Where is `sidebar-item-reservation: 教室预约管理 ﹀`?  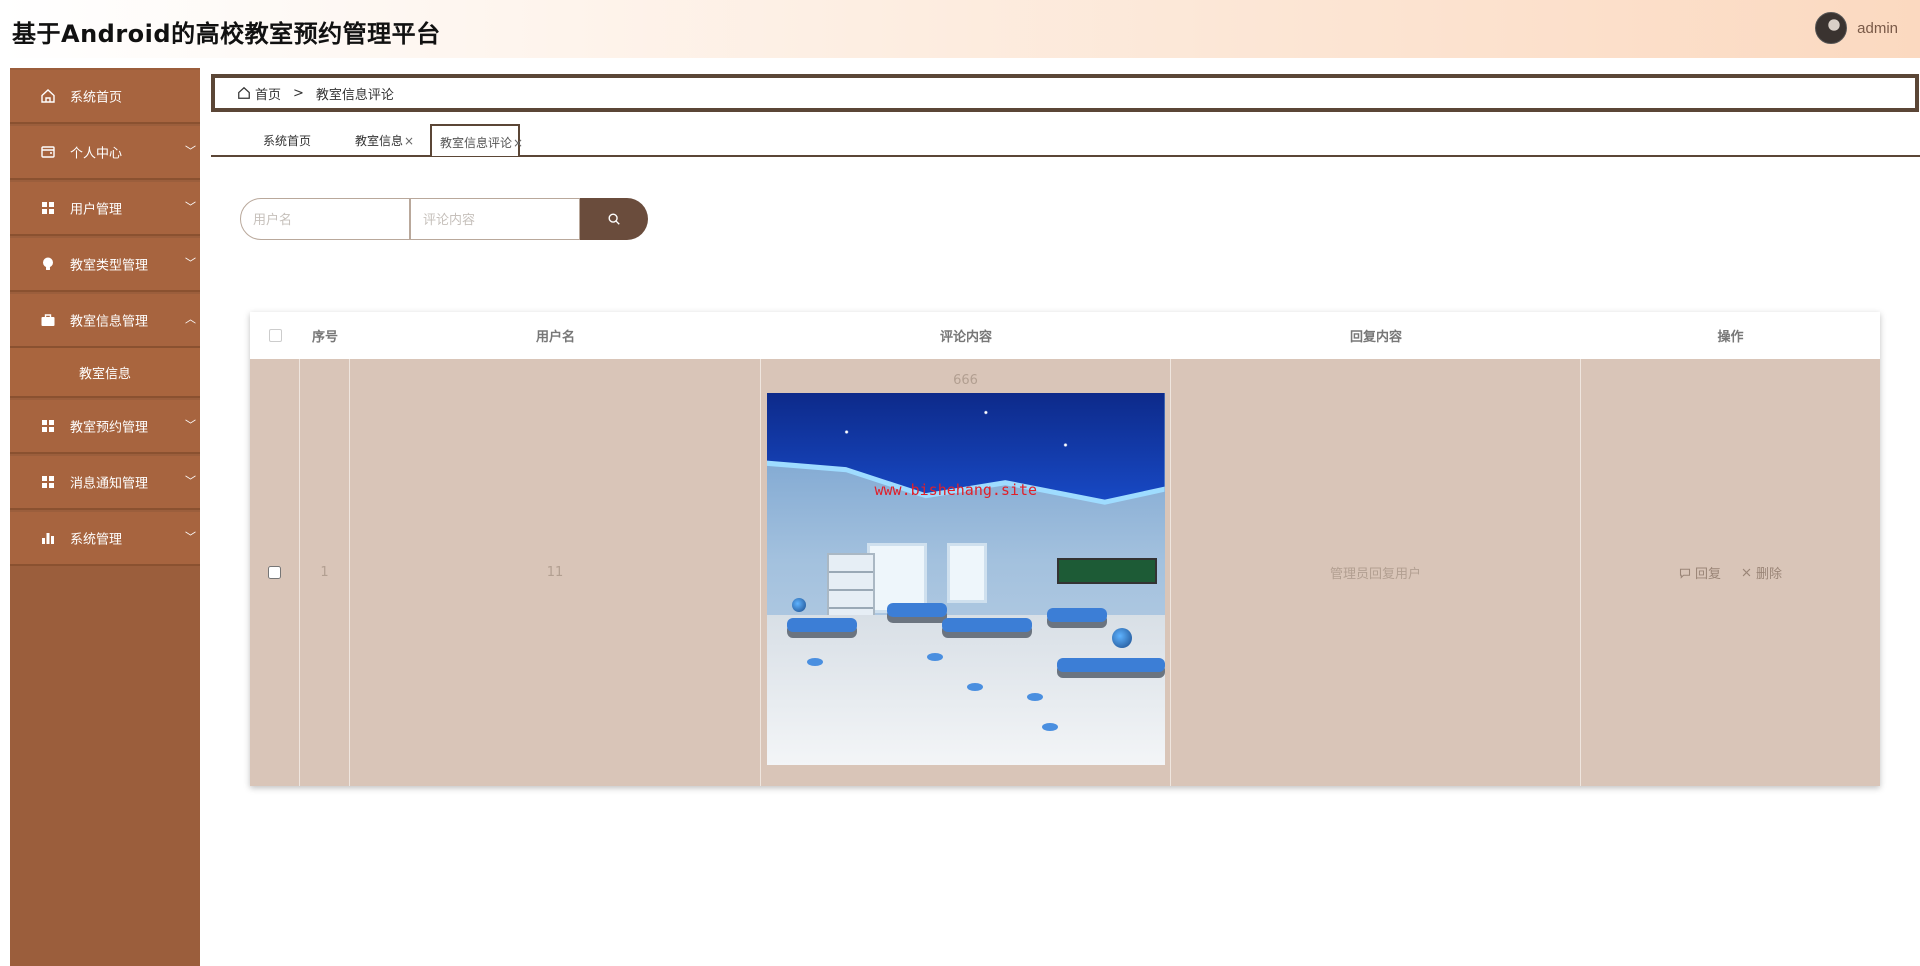 sidebar-item-reservation: 教室预约管理 ﹀ is located at coordinates (105, 427).